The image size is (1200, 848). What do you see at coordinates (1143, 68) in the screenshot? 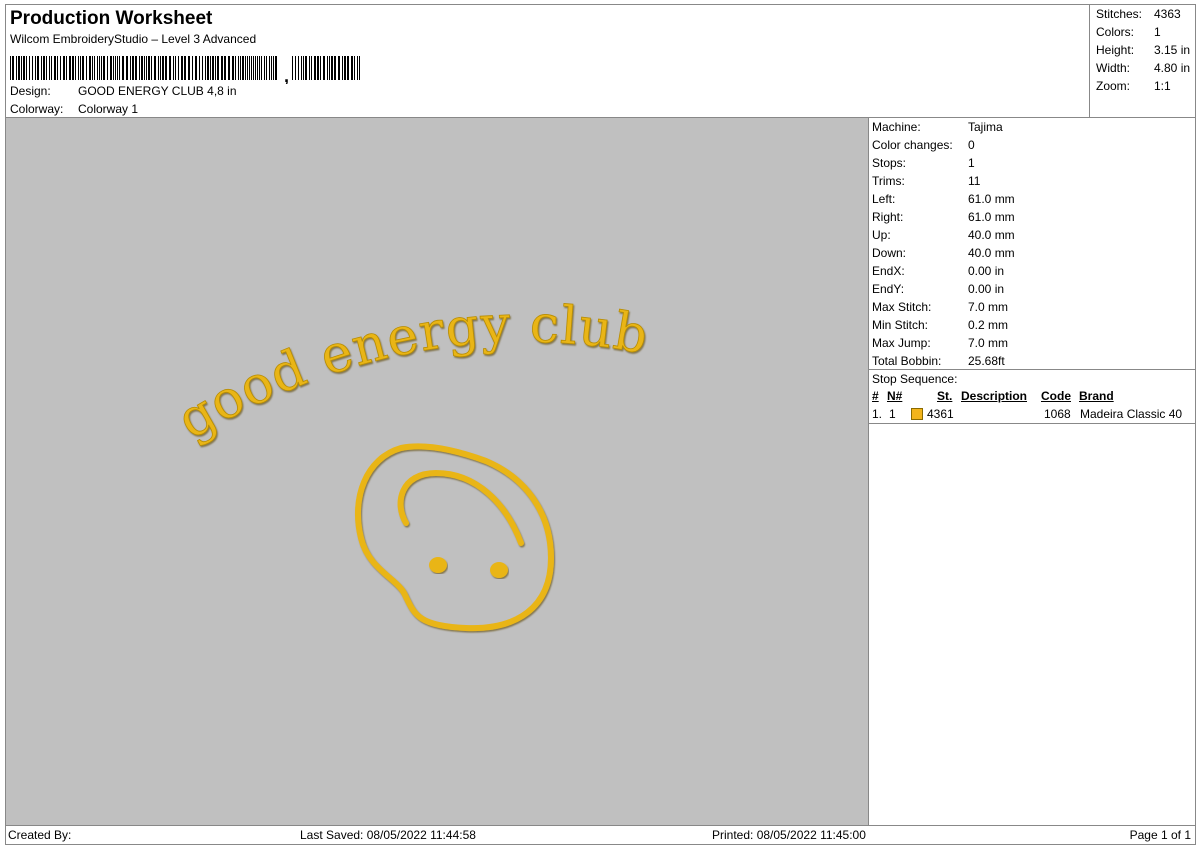
I see `stat-width: Width: 4.80 in` at bounding box center [1143, 68].